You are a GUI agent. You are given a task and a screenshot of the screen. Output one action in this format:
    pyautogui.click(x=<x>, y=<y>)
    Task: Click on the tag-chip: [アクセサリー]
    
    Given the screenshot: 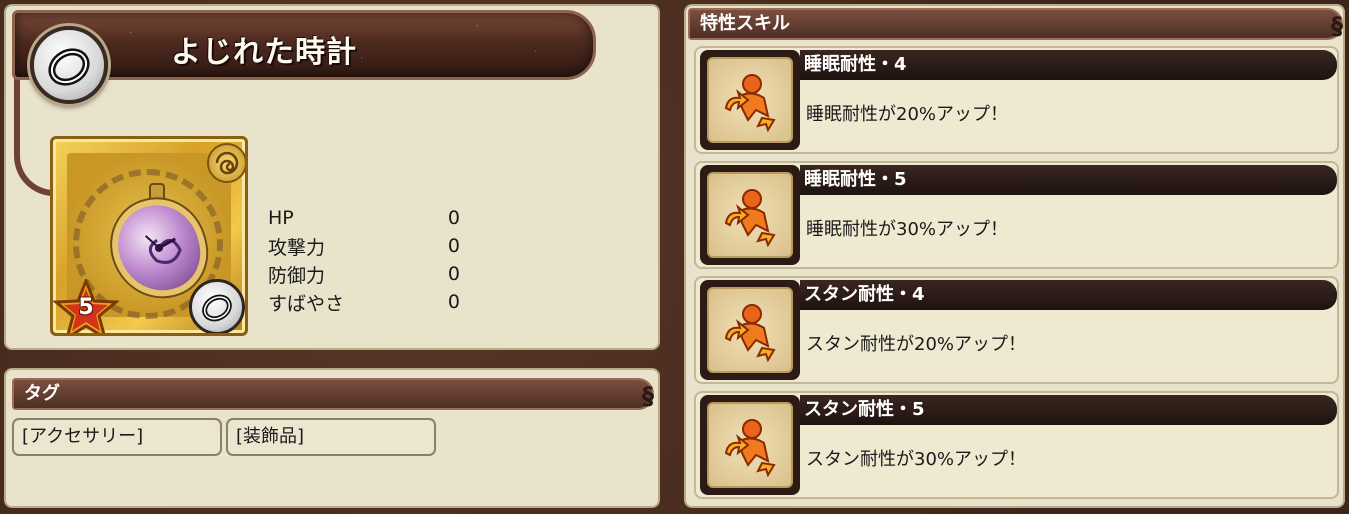 What is the action you would take?
    pyautogui.click(x=117, y=437)
    